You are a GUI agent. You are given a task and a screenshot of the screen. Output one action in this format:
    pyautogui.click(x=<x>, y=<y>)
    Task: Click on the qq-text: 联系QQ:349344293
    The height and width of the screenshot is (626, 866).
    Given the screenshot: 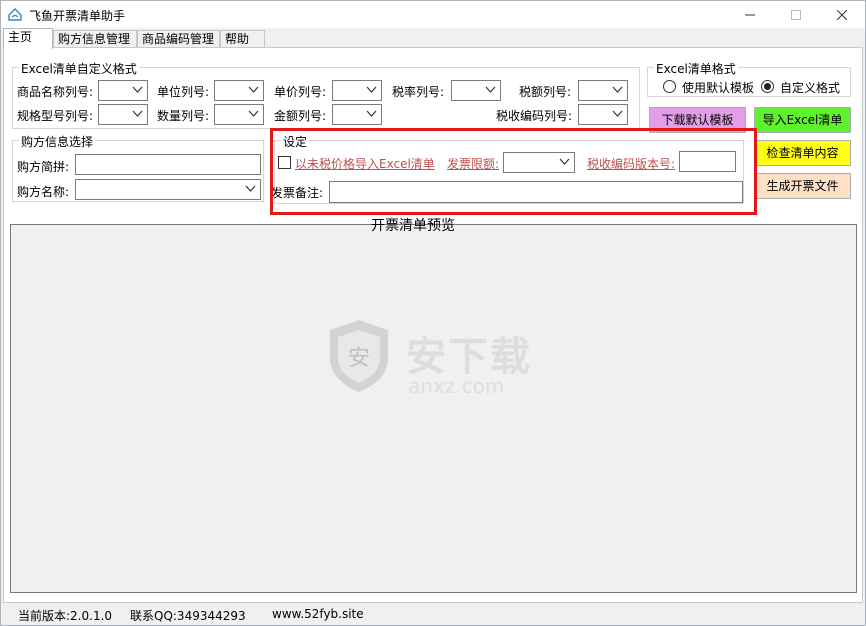 What is the action you would take?
    pyautogui.click(x=188, y=616)
    